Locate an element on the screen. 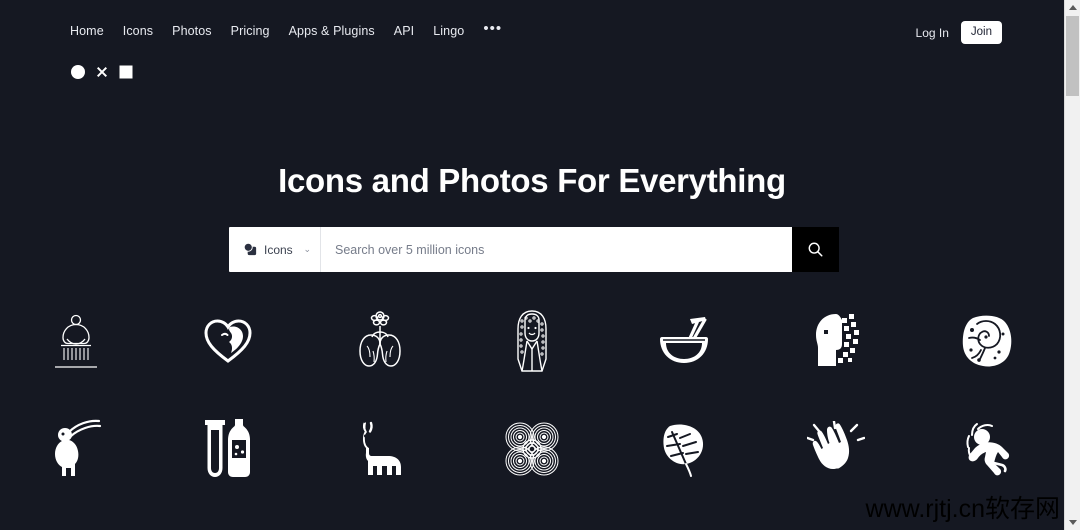 Image resolution: width=1080 pixels, height=530 pixels. stretching-person-icon is located at coordinates (988, 449).